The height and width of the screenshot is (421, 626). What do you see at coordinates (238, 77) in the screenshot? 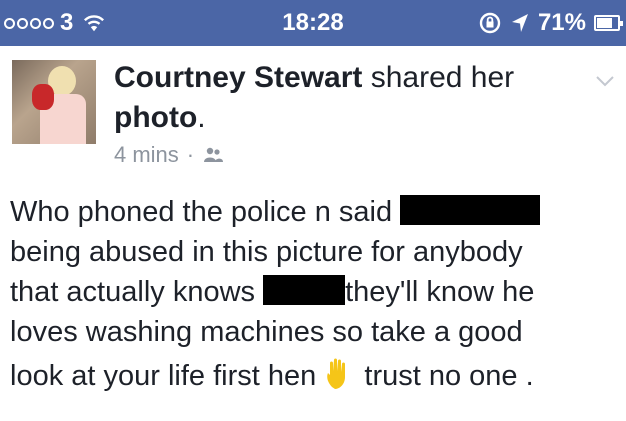
I see `author-name: Courtney Stewart` at bounding box center [238, 77].